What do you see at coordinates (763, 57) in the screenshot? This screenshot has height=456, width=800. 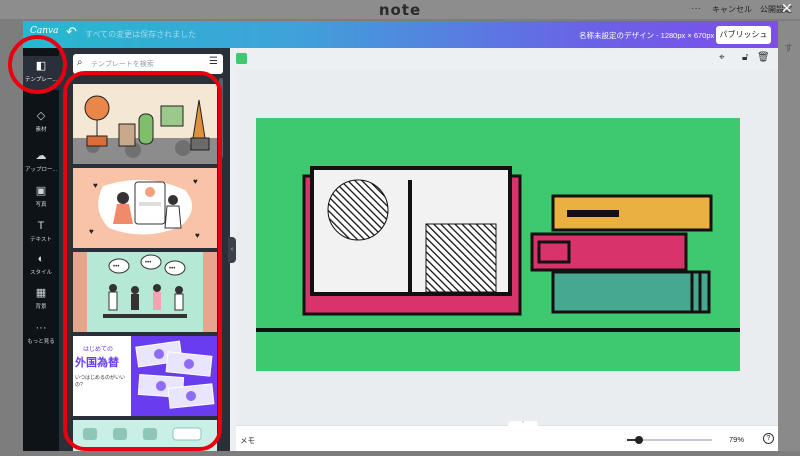 I see `trash-icon: 🗑︎` at bounding box center [763, 57].